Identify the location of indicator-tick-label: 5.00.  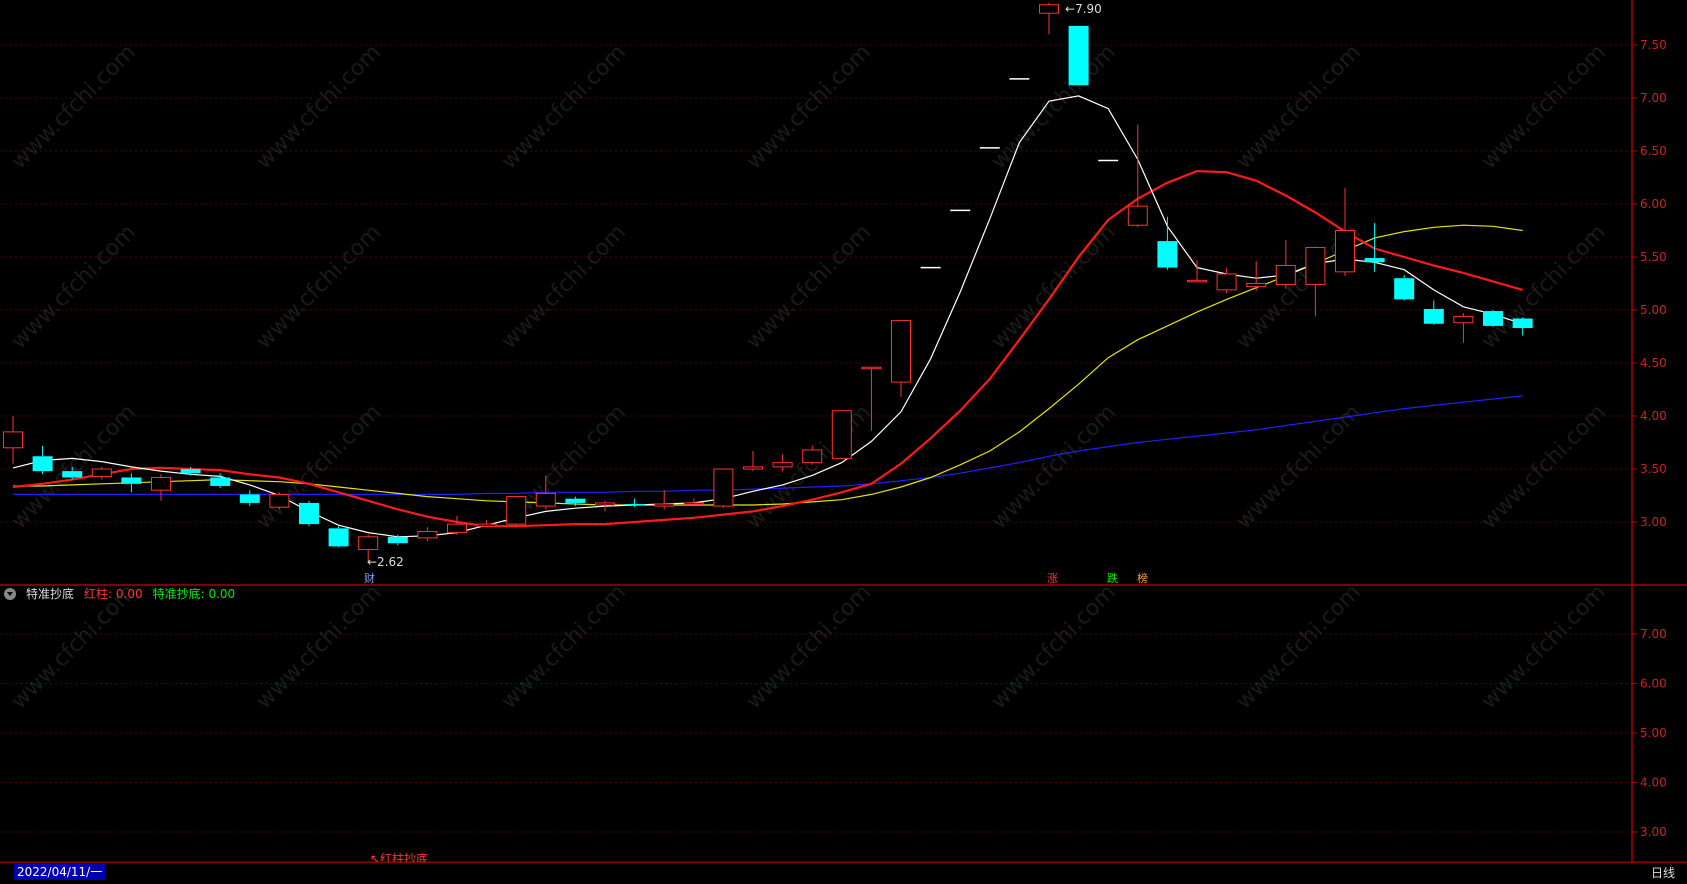
(1653, 733).